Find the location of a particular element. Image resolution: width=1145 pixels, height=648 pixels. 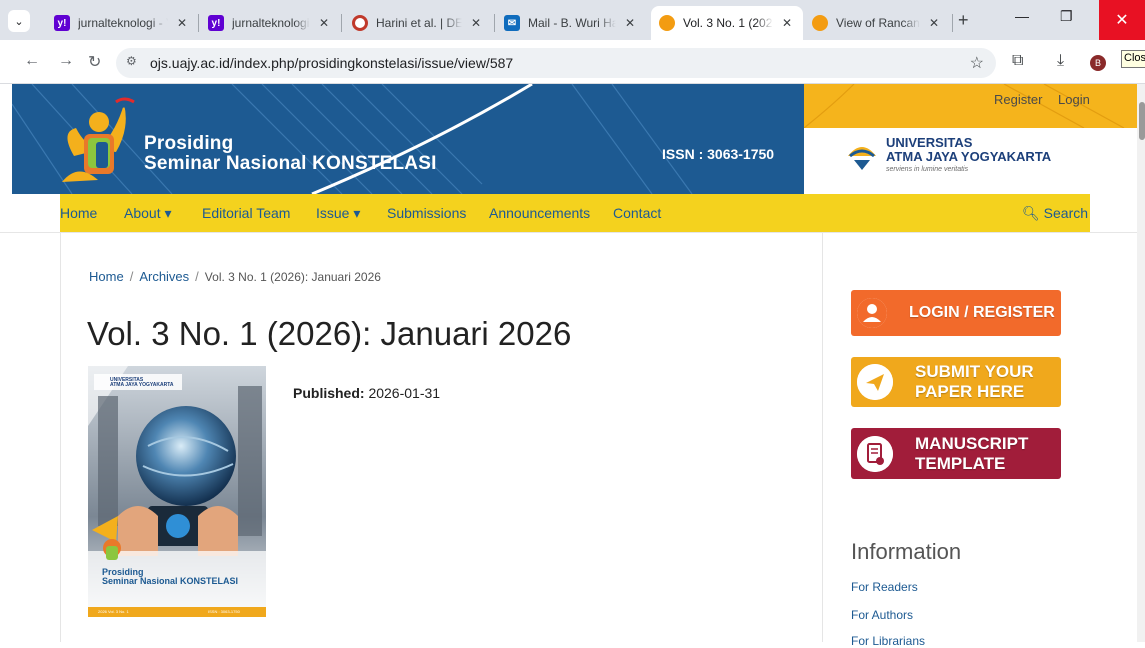

reload-icon: ↻ is located at coordinates (94, 62).